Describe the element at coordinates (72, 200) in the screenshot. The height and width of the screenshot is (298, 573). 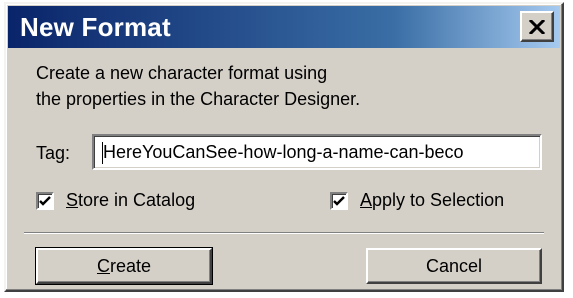
I see `store-in-catalog-mnemonic: S` at that location.